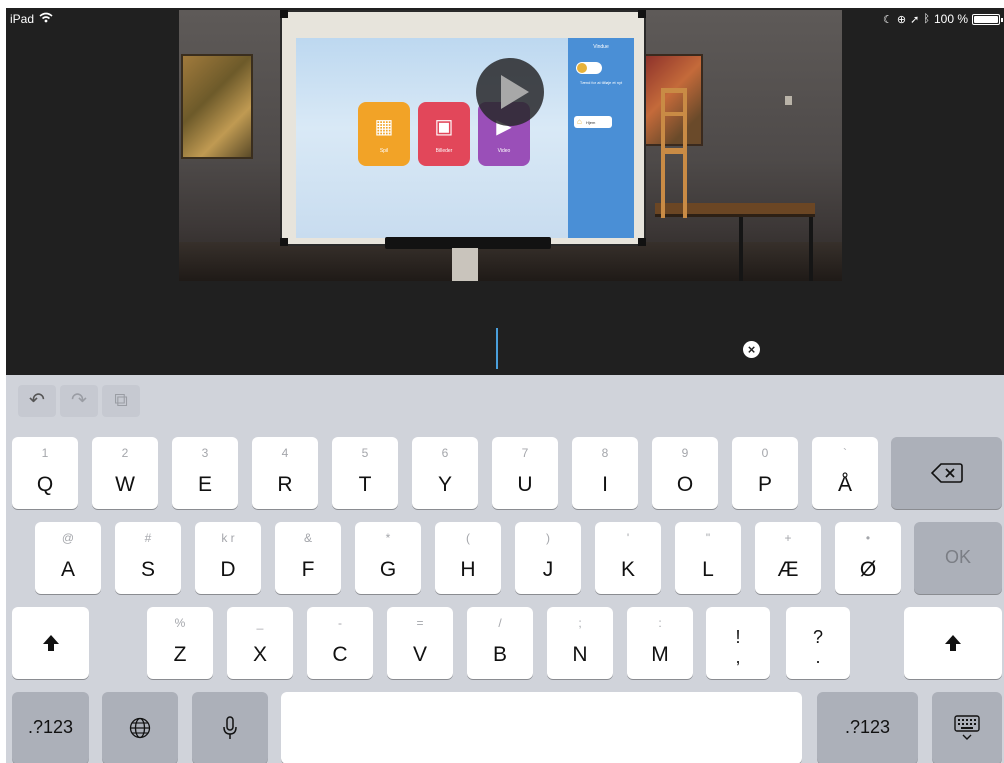  What do you see at coordinates (738, 643) in the screenshot?
I see `exclamation-comma-key: ! ,` at bounding box center [738, 643].